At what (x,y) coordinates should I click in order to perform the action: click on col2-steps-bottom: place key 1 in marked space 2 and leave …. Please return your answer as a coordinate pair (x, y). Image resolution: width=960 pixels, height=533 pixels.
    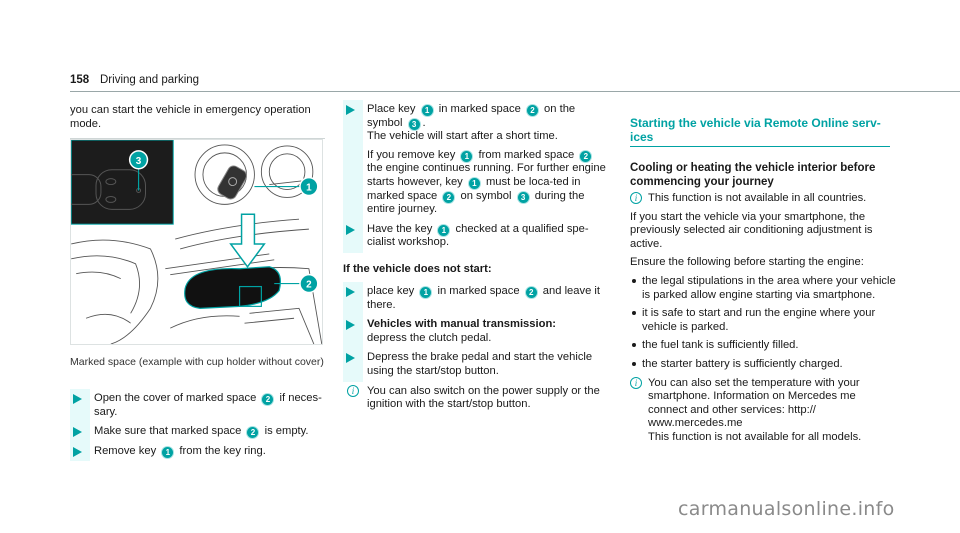
    Looking at the image, I should click on (478, 346).